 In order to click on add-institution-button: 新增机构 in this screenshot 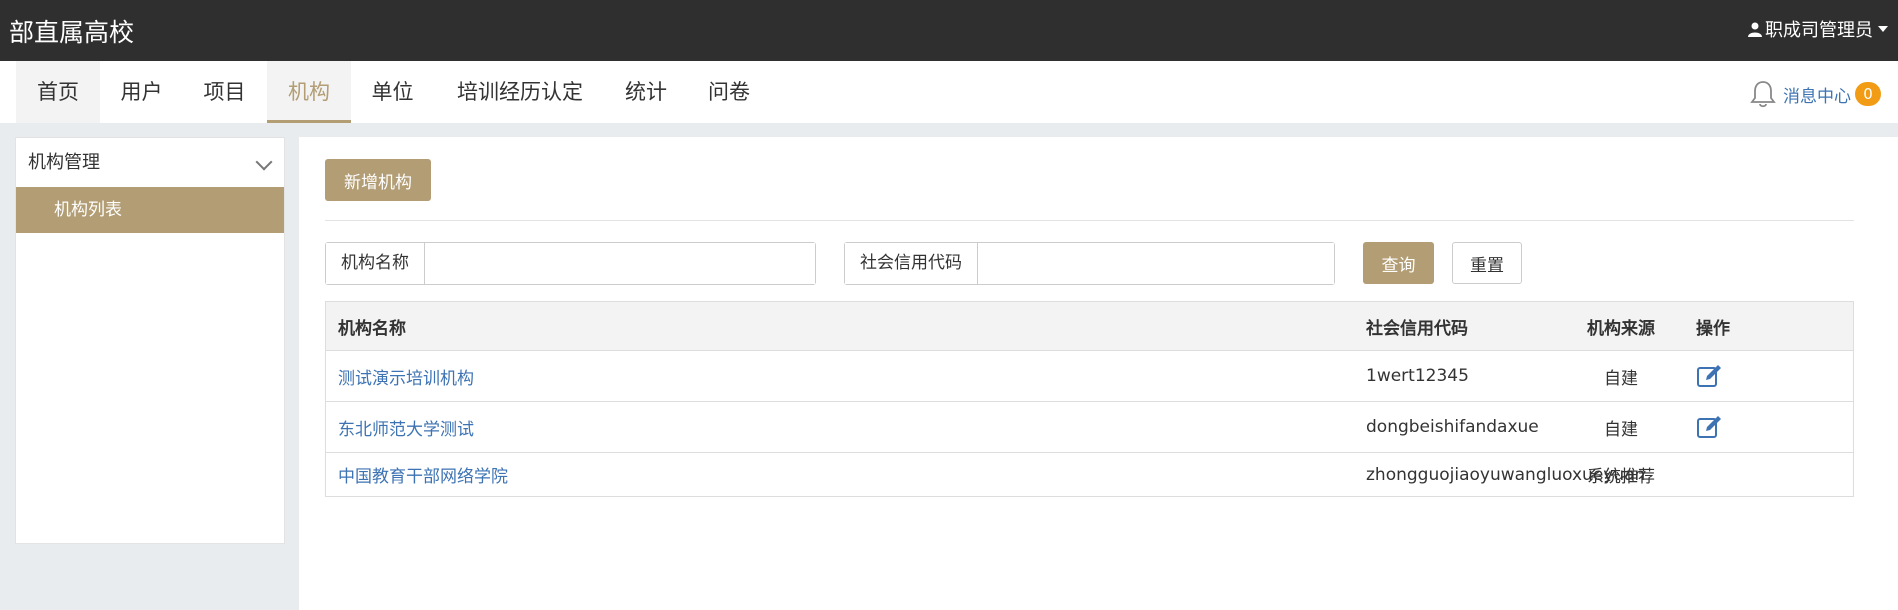, I will do `click(378, 180)`.